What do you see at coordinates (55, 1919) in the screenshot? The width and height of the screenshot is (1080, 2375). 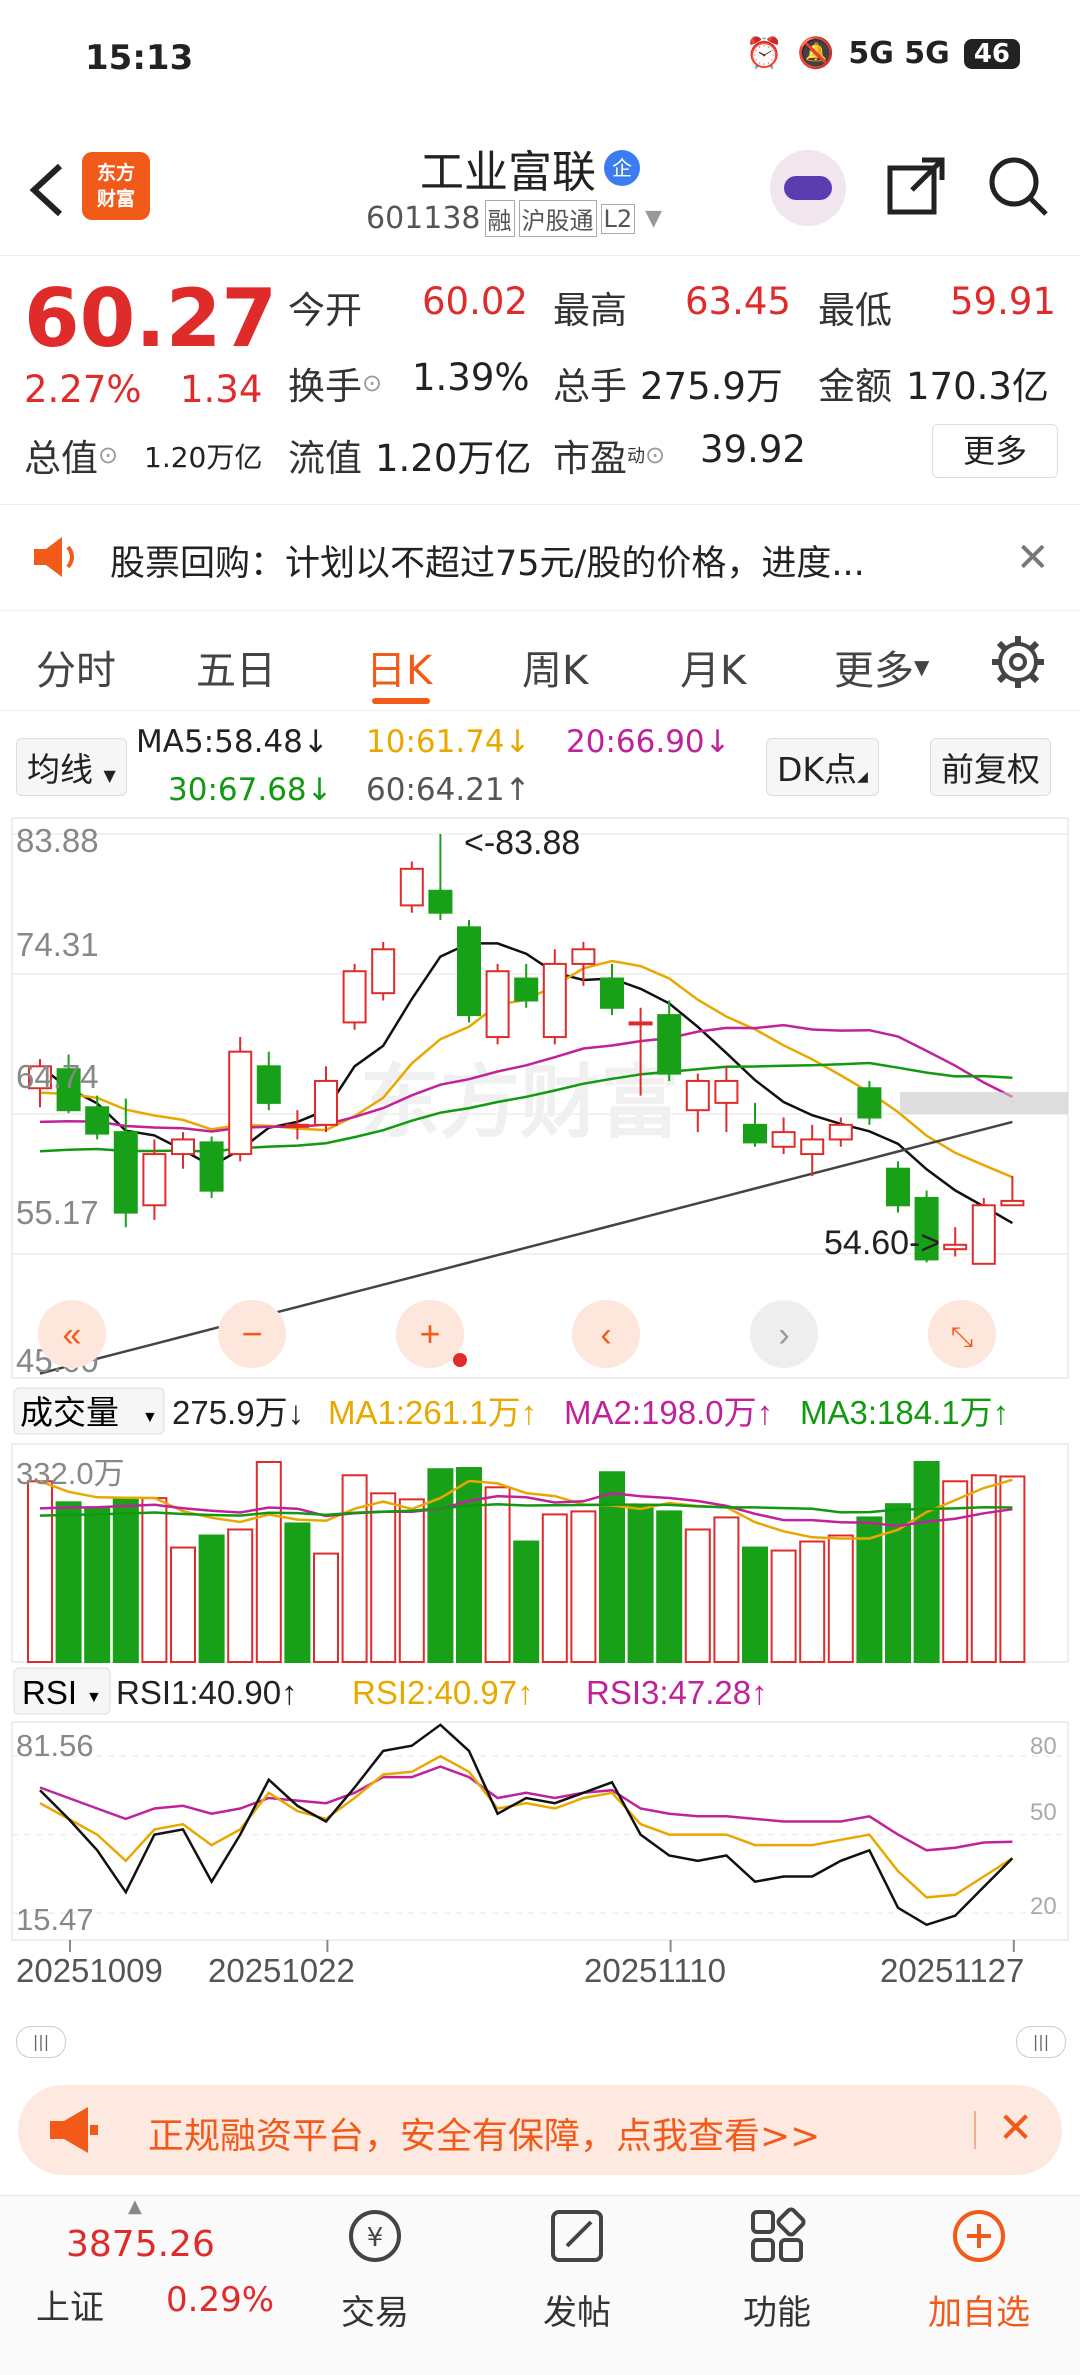 I see `rsi-y-bottom: 15.47` at bounding box center [55, 1919].